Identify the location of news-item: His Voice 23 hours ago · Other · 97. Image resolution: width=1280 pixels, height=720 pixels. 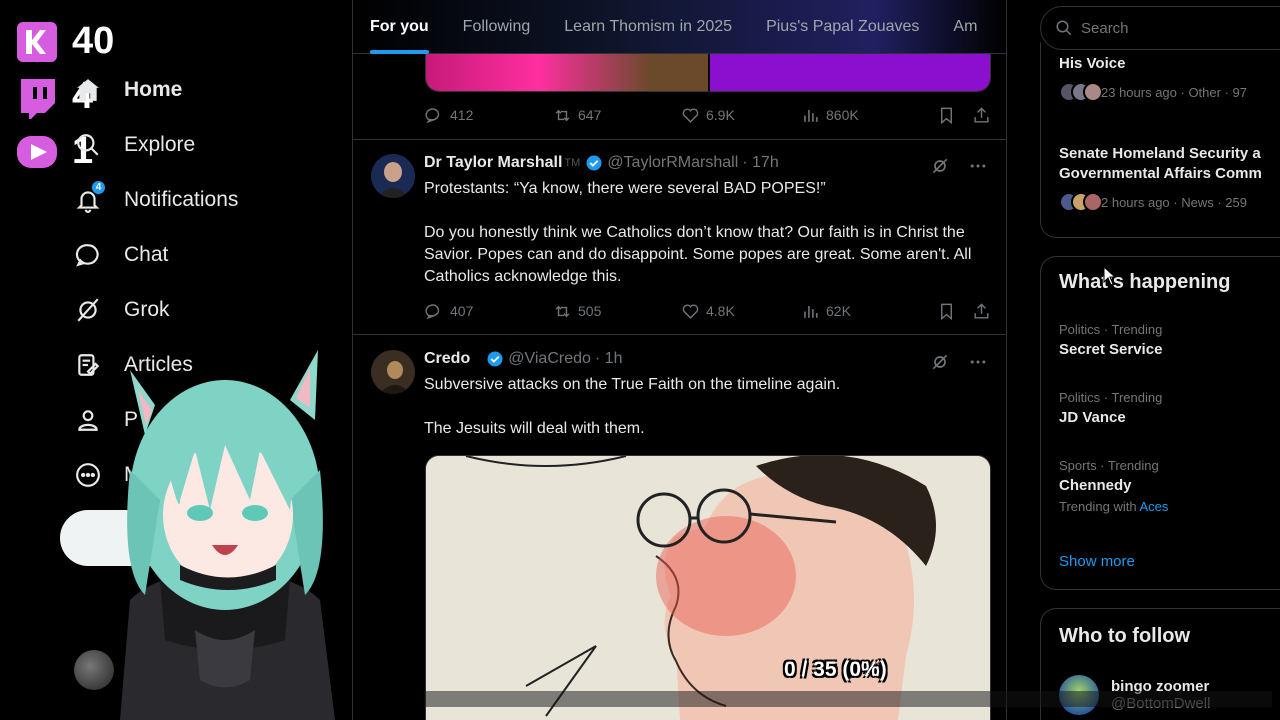
(1169, 78).